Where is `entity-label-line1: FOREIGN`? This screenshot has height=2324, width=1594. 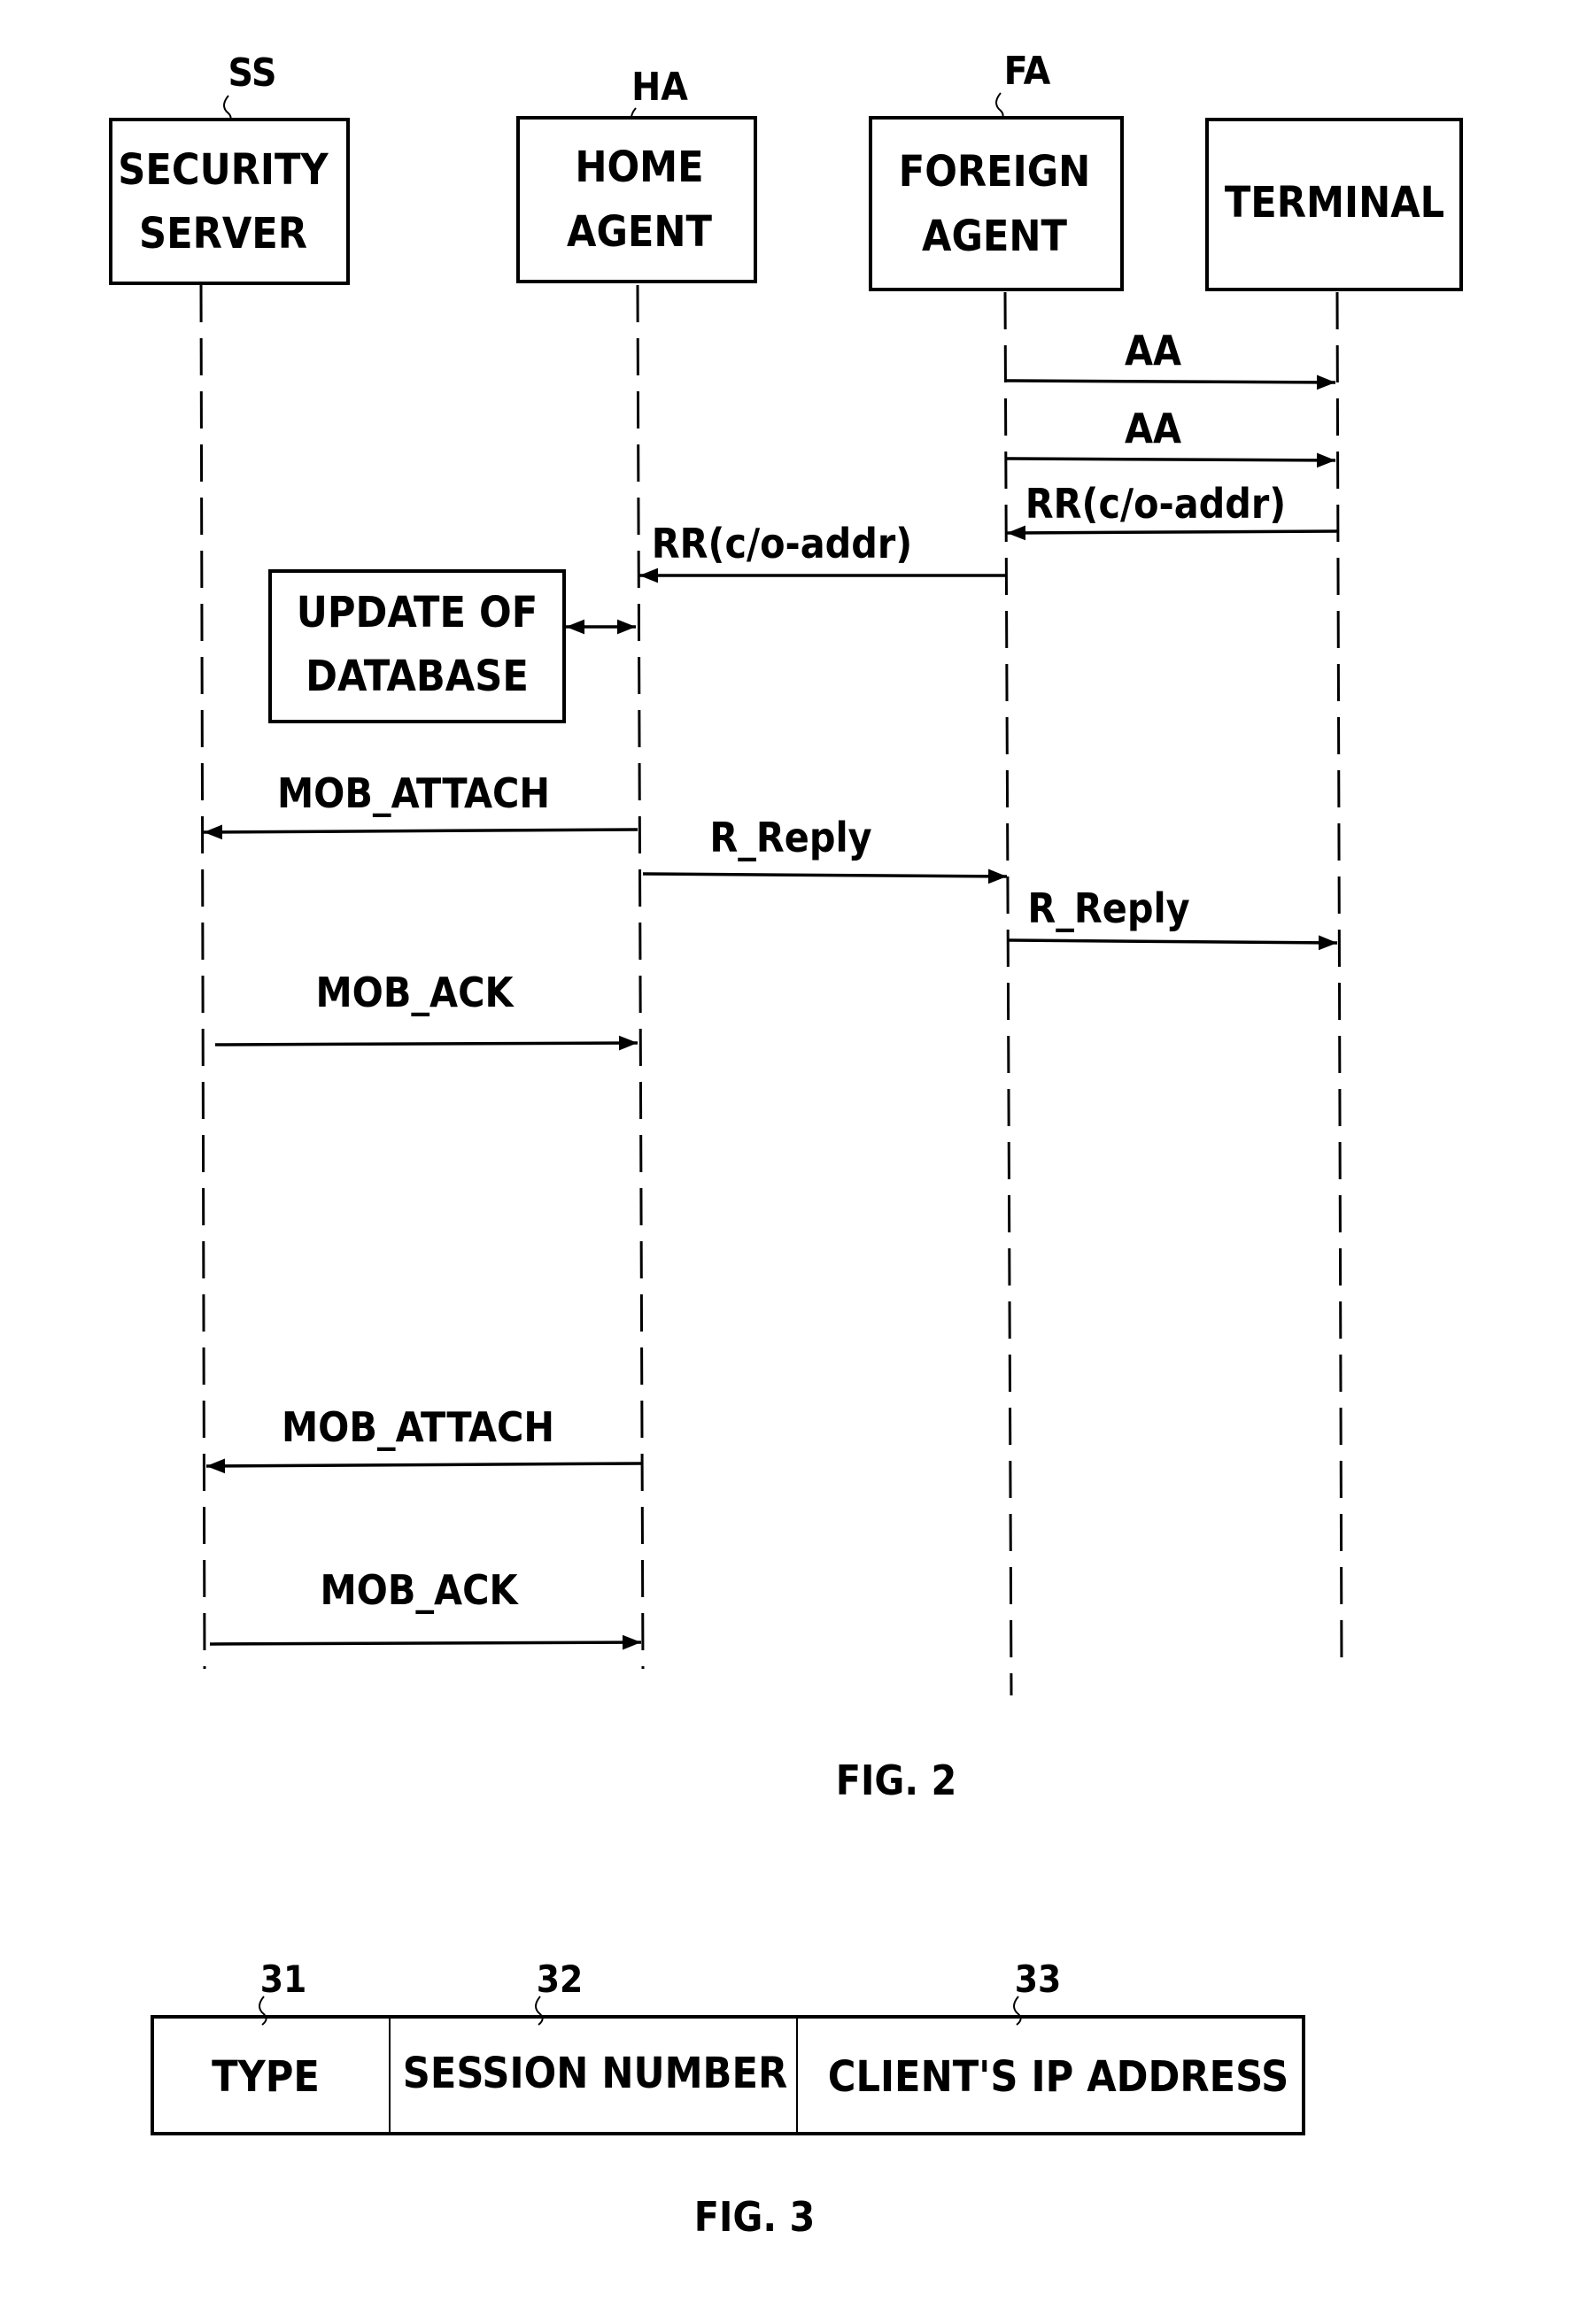 entity-label-line1: FOREIGN is located at coordinates (995, 172).